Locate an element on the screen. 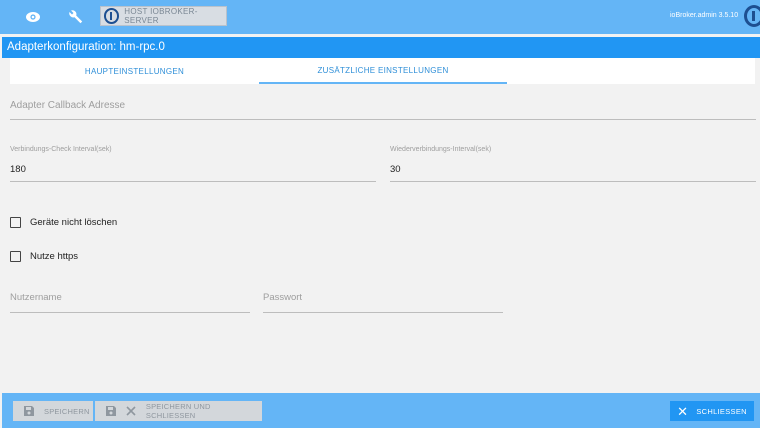 This screenshot has width=760, height=428. reconnect-interval-value: 30 is located at coordinates (395, 169).